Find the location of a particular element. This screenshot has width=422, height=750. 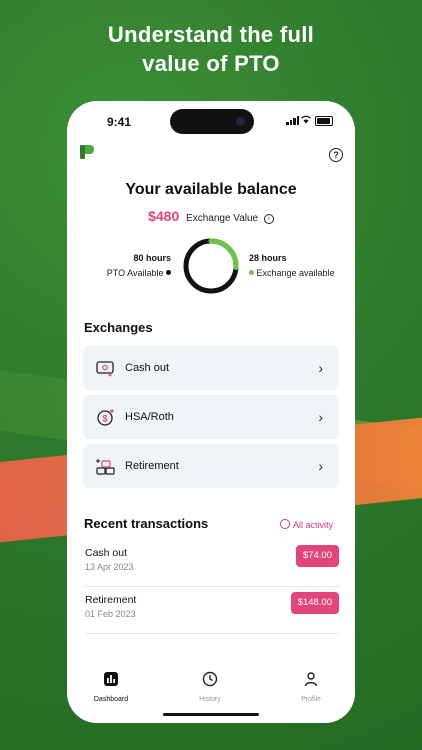

status-time: 9:41 is located at coordinates (119, 122).